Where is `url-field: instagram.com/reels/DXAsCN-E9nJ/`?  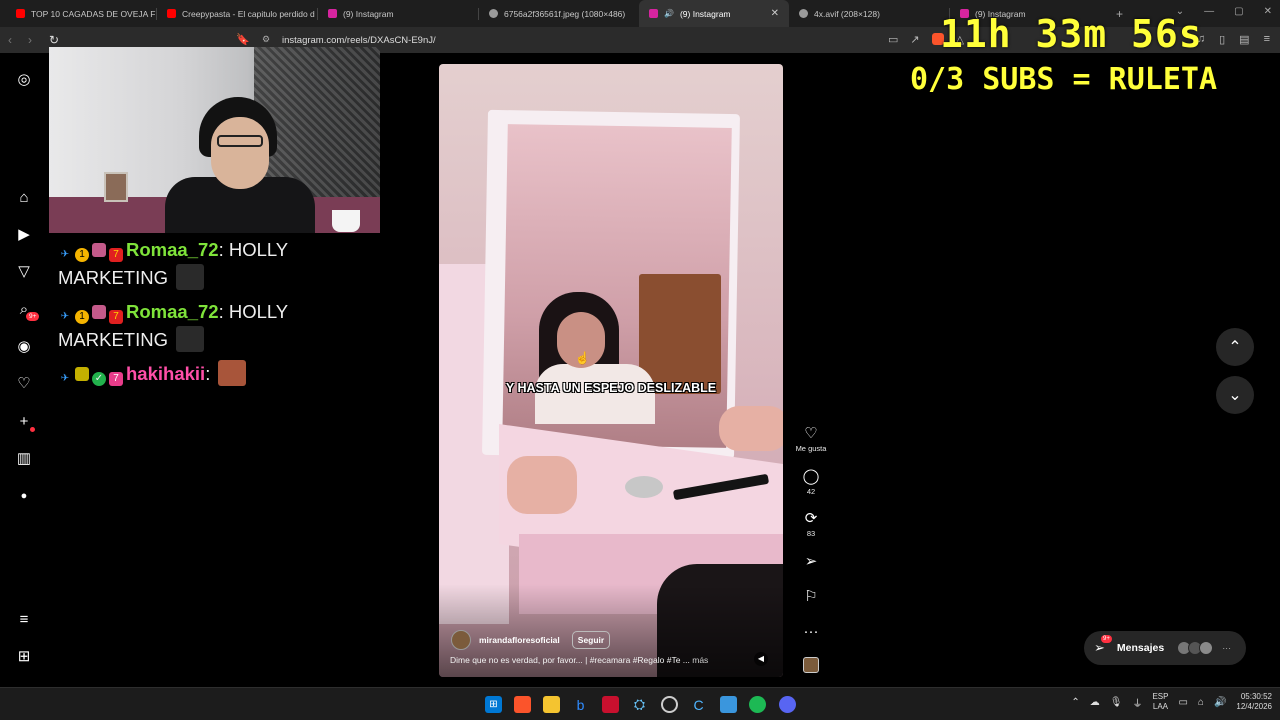
url-field: instagram.com/reels/DXAsCN-E9nJ/ is located at coordinates (359, 40).